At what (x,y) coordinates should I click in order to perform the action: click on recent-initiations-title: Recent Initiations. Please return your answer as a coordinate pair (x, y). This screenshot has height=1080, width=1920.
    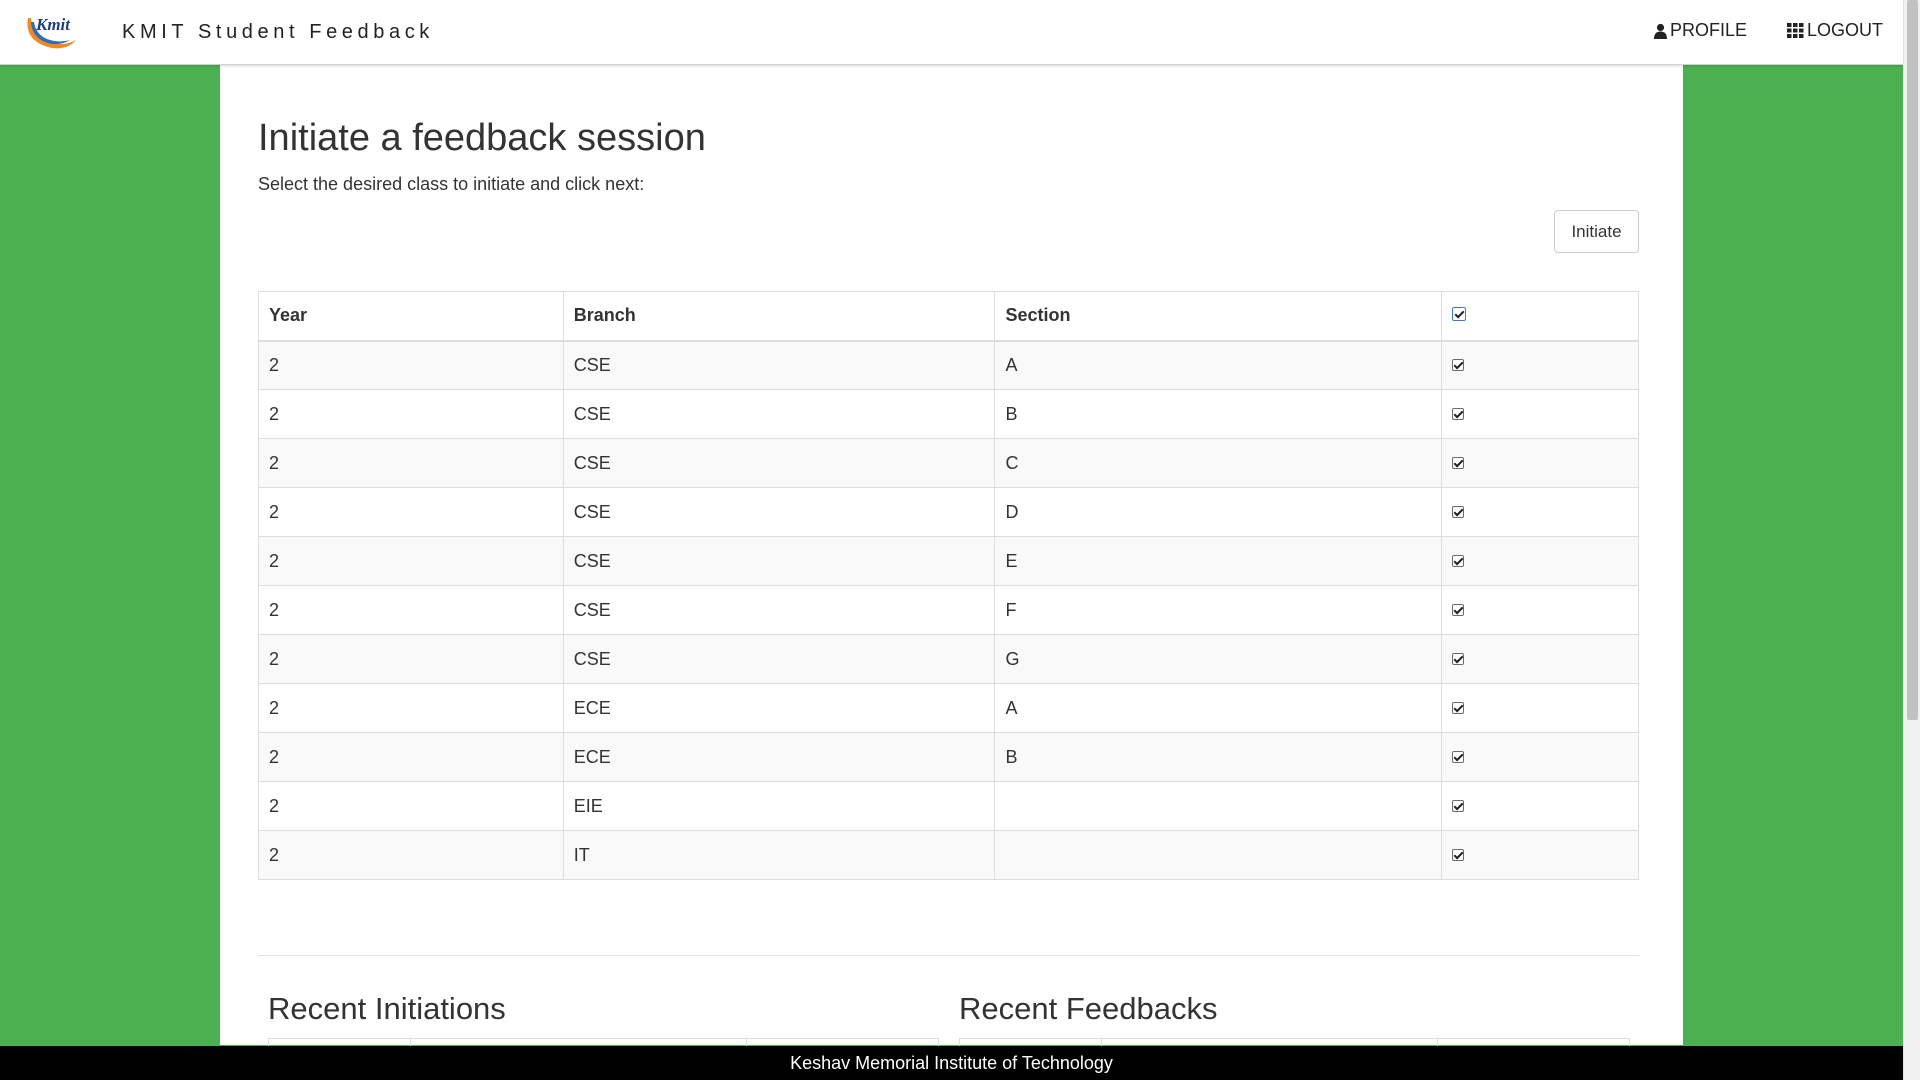
    Looking at the image, I should click on (387, 1008).